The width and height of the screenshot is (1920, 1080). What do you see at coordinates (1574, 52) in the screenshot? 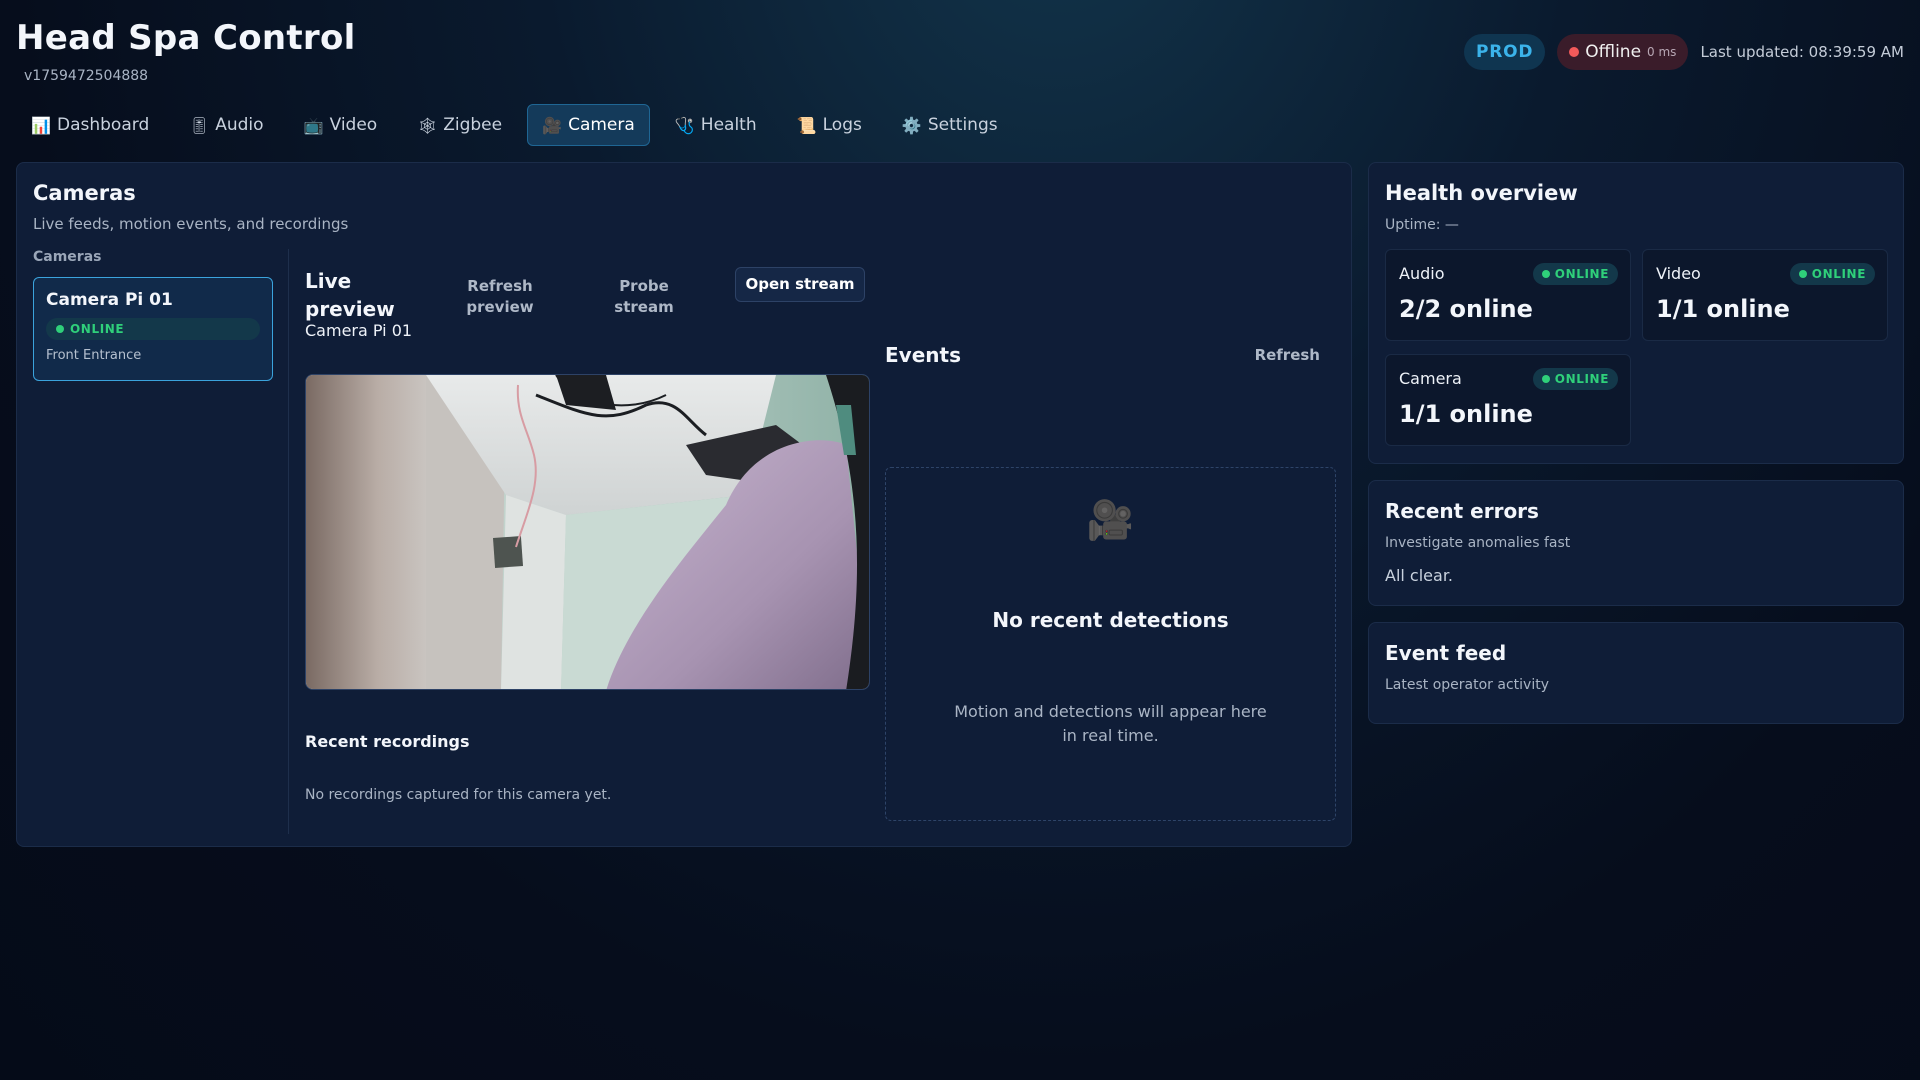
I see `offline-dot-icon` at bounding box center [1574, 52].